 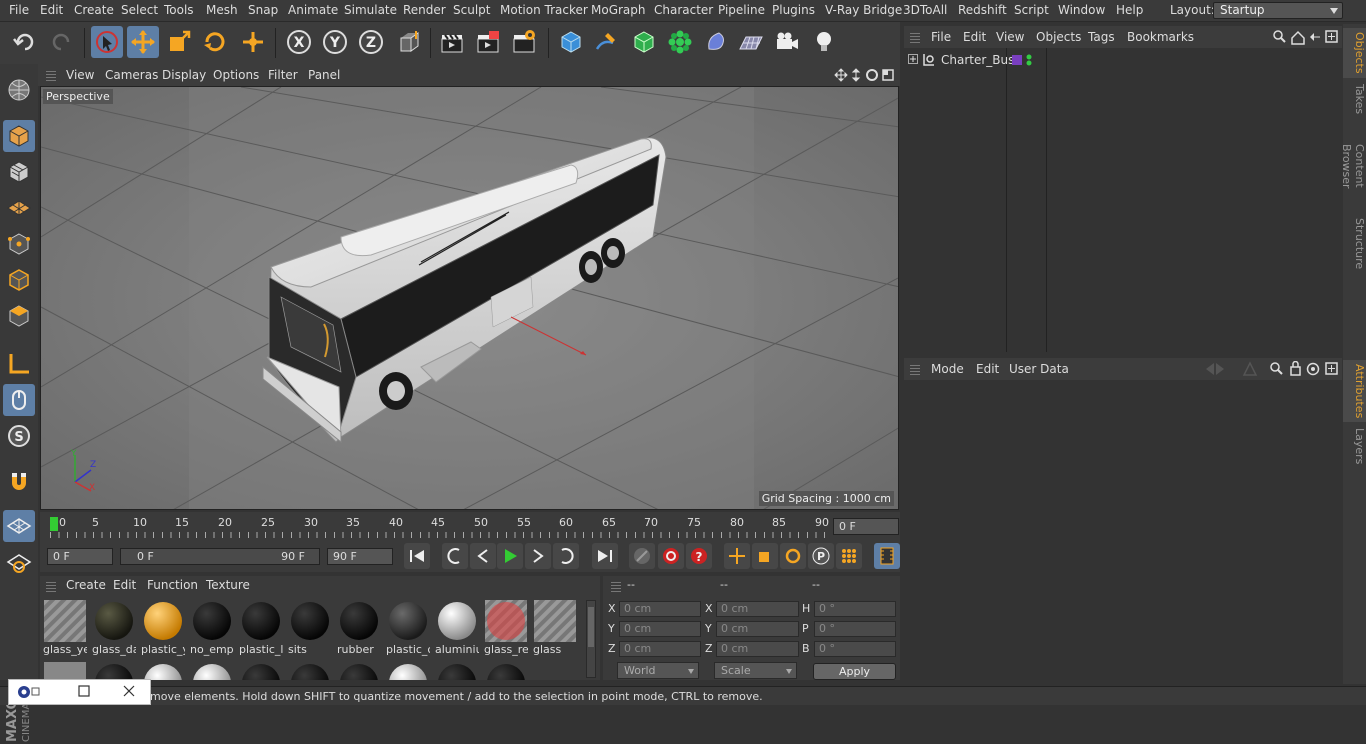 I want to click on material-swatch: plastic_l, so click(x=260, y=627).